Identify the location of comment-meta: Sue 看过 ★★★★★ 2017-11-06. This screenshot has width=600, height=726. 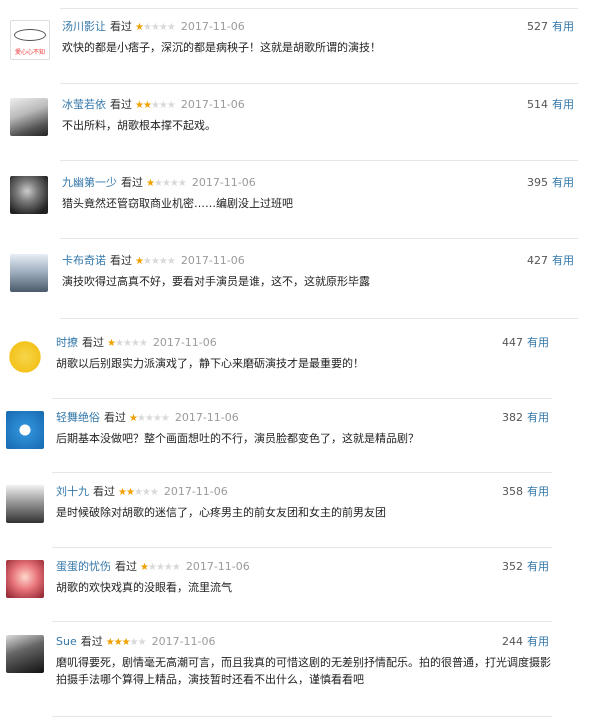
(136, 642).